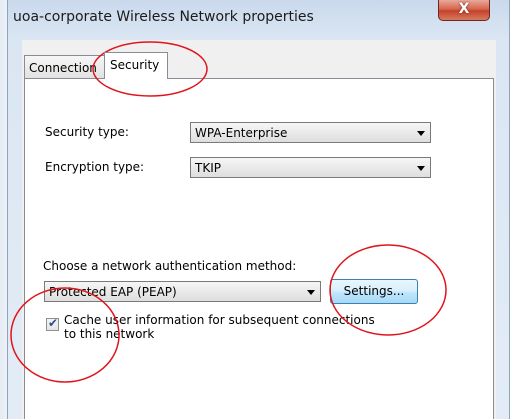 The height and width of the screenshot is (419, 510). What do you see at coordinates (113, 292) in the screenshot?
I see `auth-method-value: Protected EAP (PEAP)` at bounding box center [113, 292].